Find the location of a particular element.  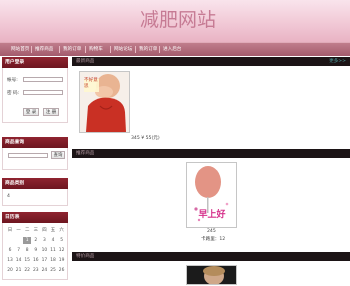

product-caption: 卡路里：12 is located at coordinates (213, 239).